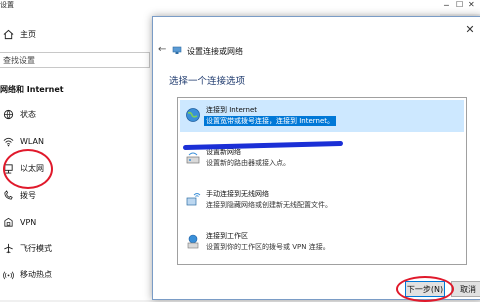 Image resolution: width=480 pixels, height=302 pixels. What do you see at coordinates (446, 5) in the screenshot?
I see `minimize-button: ─` at bounding box center [446, 5].